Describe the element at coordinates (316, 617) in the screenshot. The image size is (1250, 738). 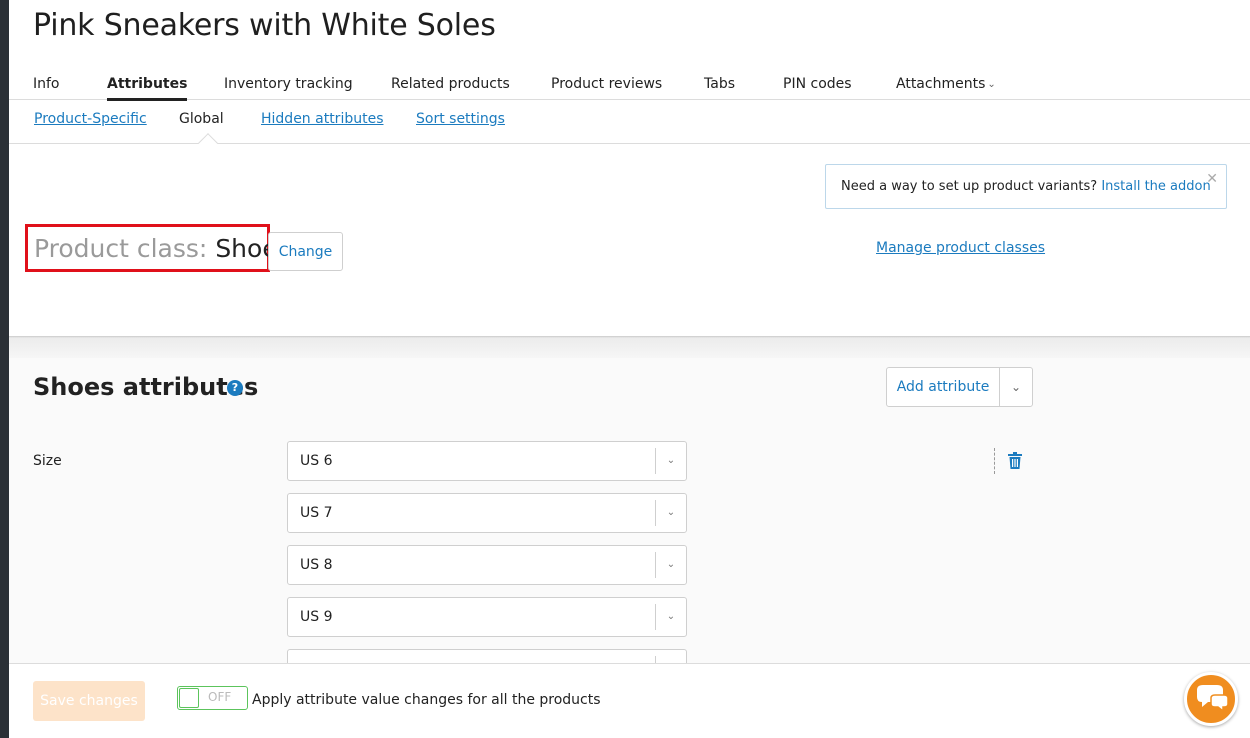
I see `select-value: US 9` at that location.